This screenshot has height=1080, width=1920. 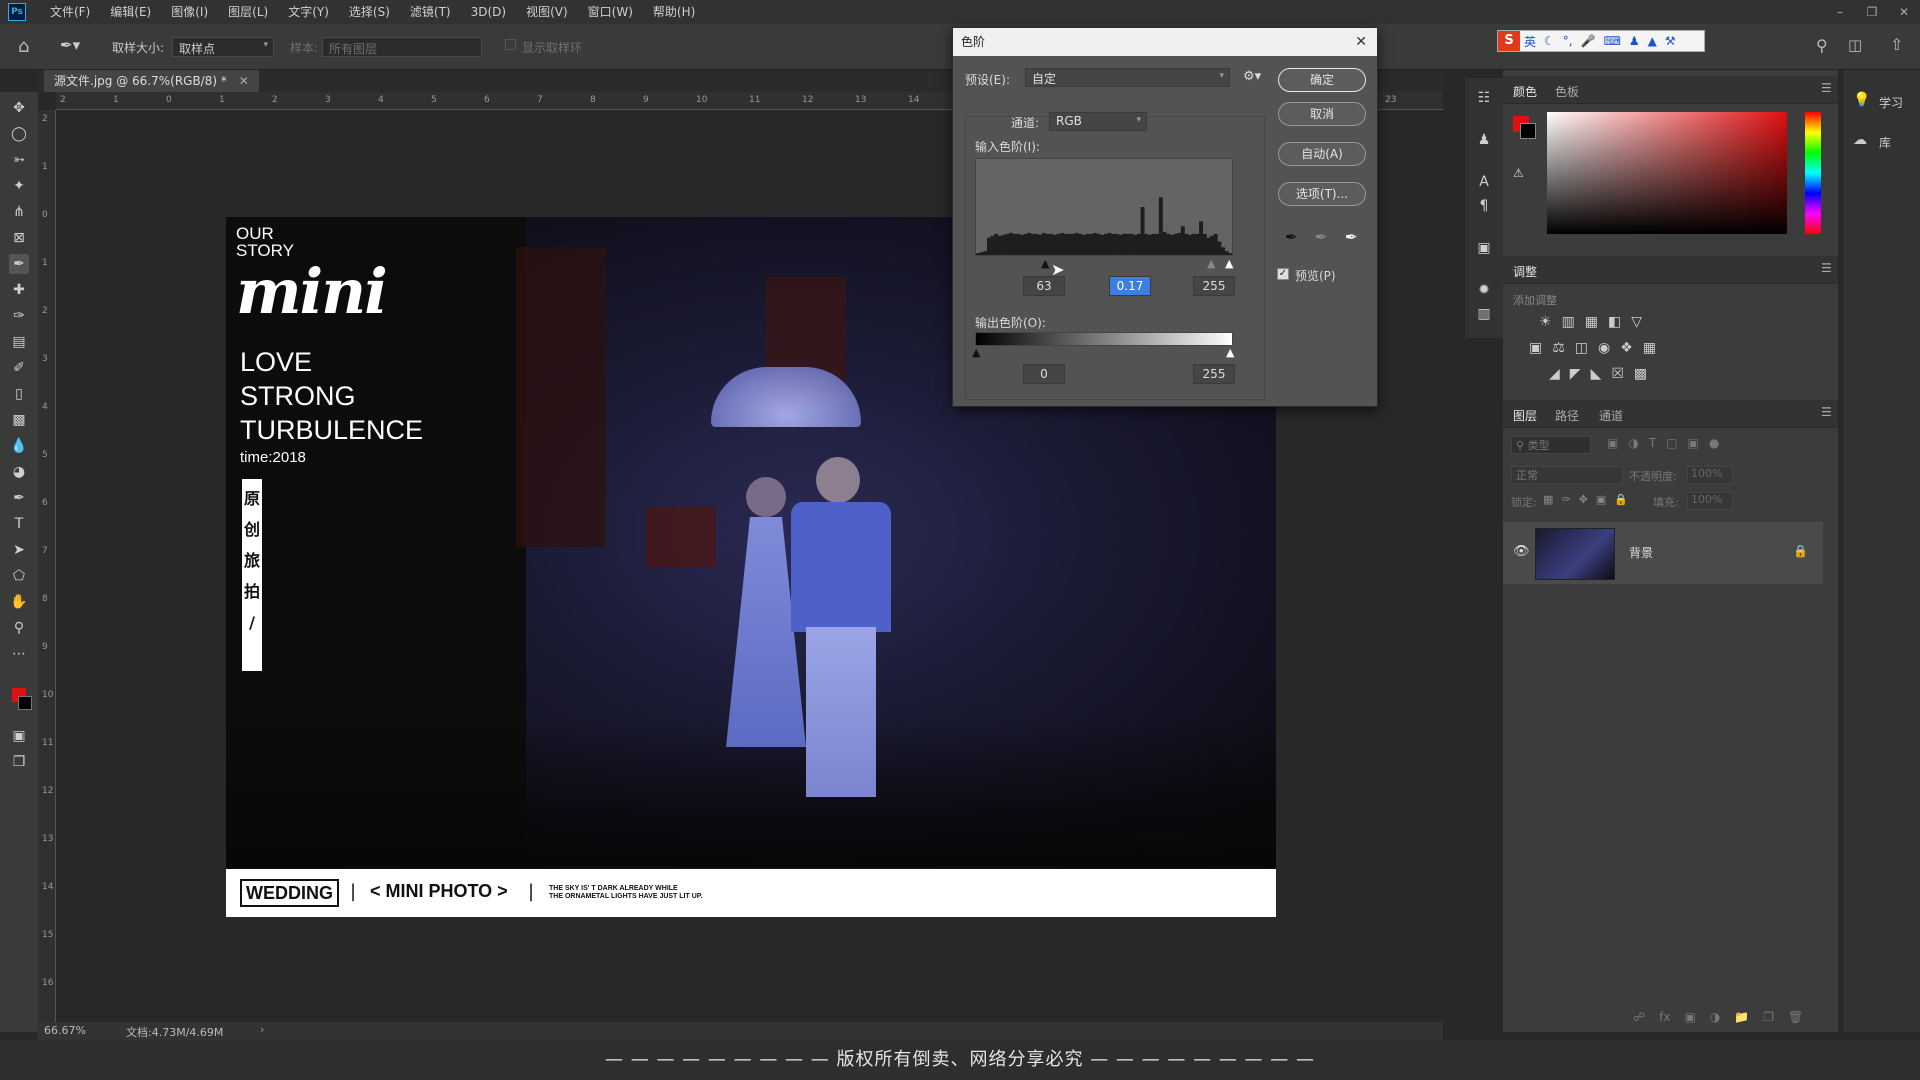 I want to click on eyedropper-tool-preset-icon: ✒▾, so click(x=70, y=45).